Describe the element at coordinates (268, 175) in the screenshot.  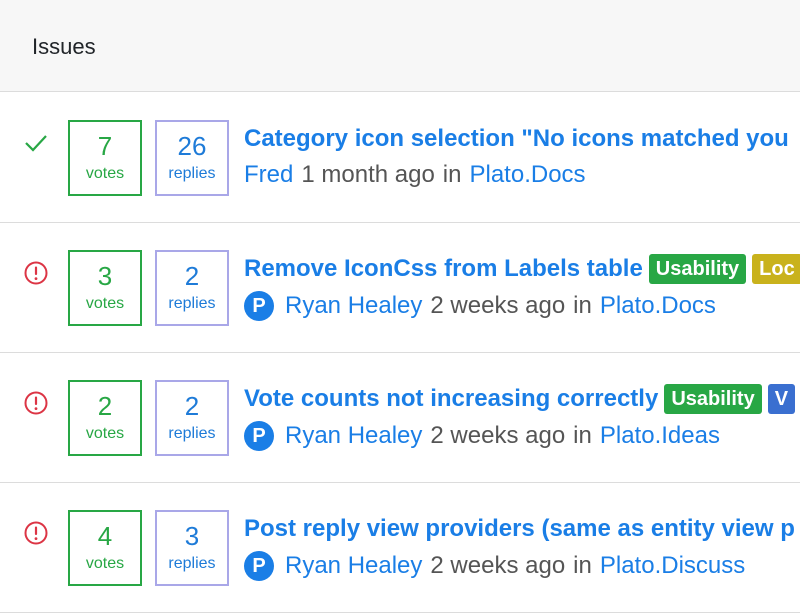
I see `author-link: Fred` at that location.